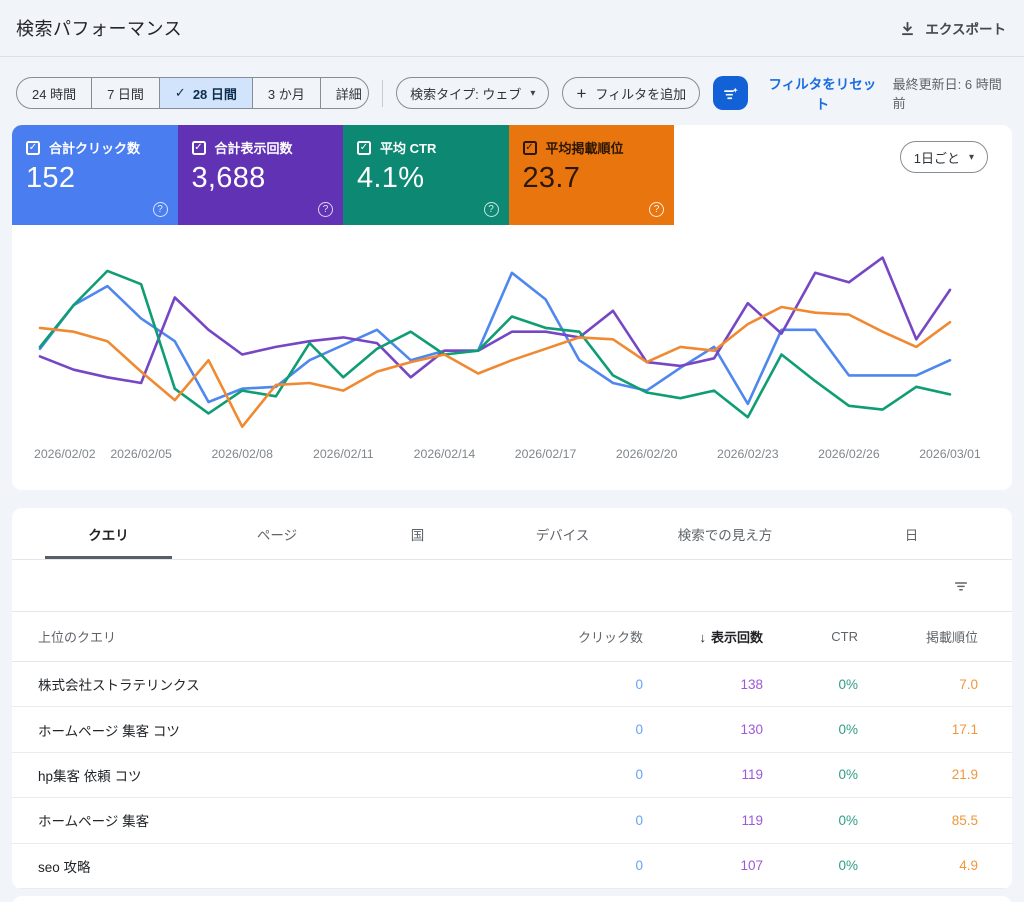 This screenshot has width=1024, height=902. Describe the element at coordinates (583, 636) in the screenshot. I see `column-header-clicks: クリック数` at that location.